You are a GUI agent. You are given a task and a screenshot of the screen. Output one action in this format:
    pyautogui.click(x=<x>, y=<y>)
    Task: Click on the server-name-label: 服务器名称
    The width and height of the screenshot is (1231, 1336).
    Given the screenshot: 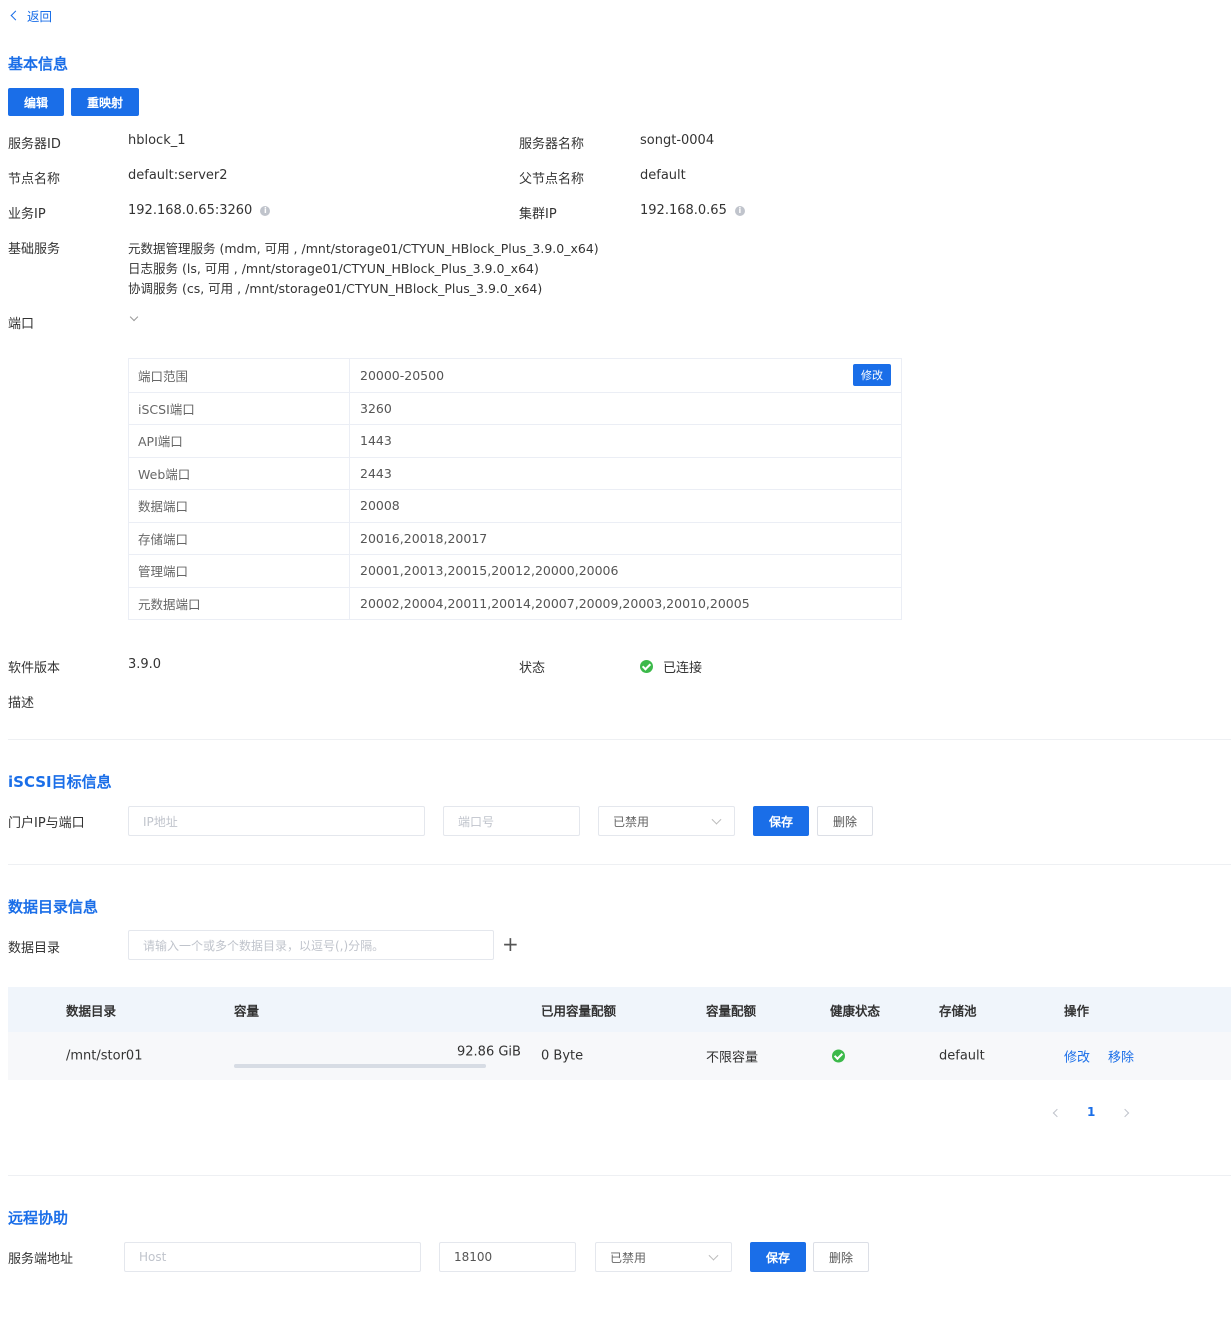 What is the action you would take?
    pyautogui.click(x=552, y=144)
    